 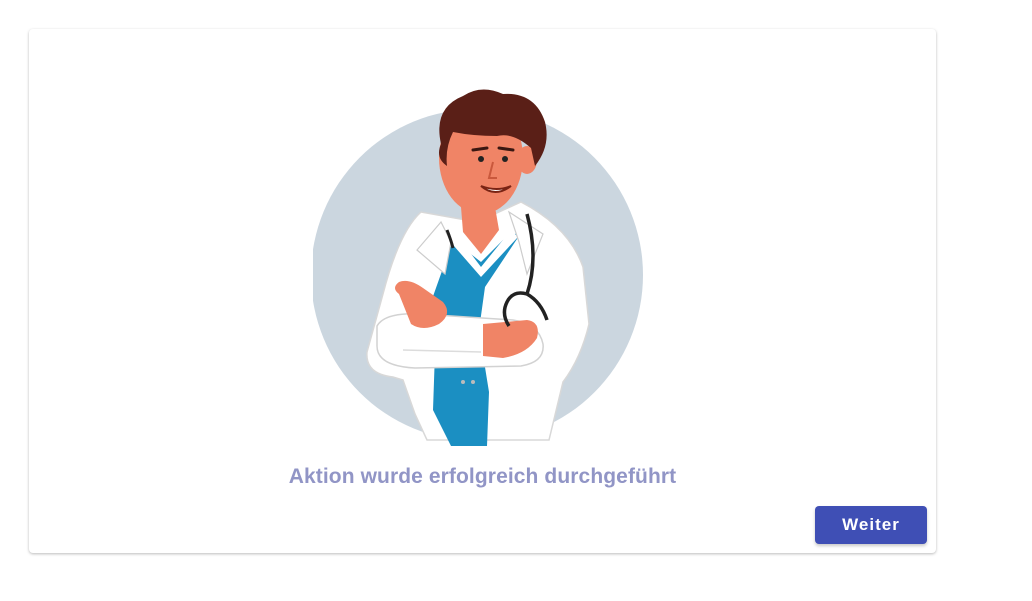 What do you see at coordinates (482, 476) in the screenshot?
I see `success-message: Aktion wurde erfolgreich durchgeführt` at bounding box center [482, 476].